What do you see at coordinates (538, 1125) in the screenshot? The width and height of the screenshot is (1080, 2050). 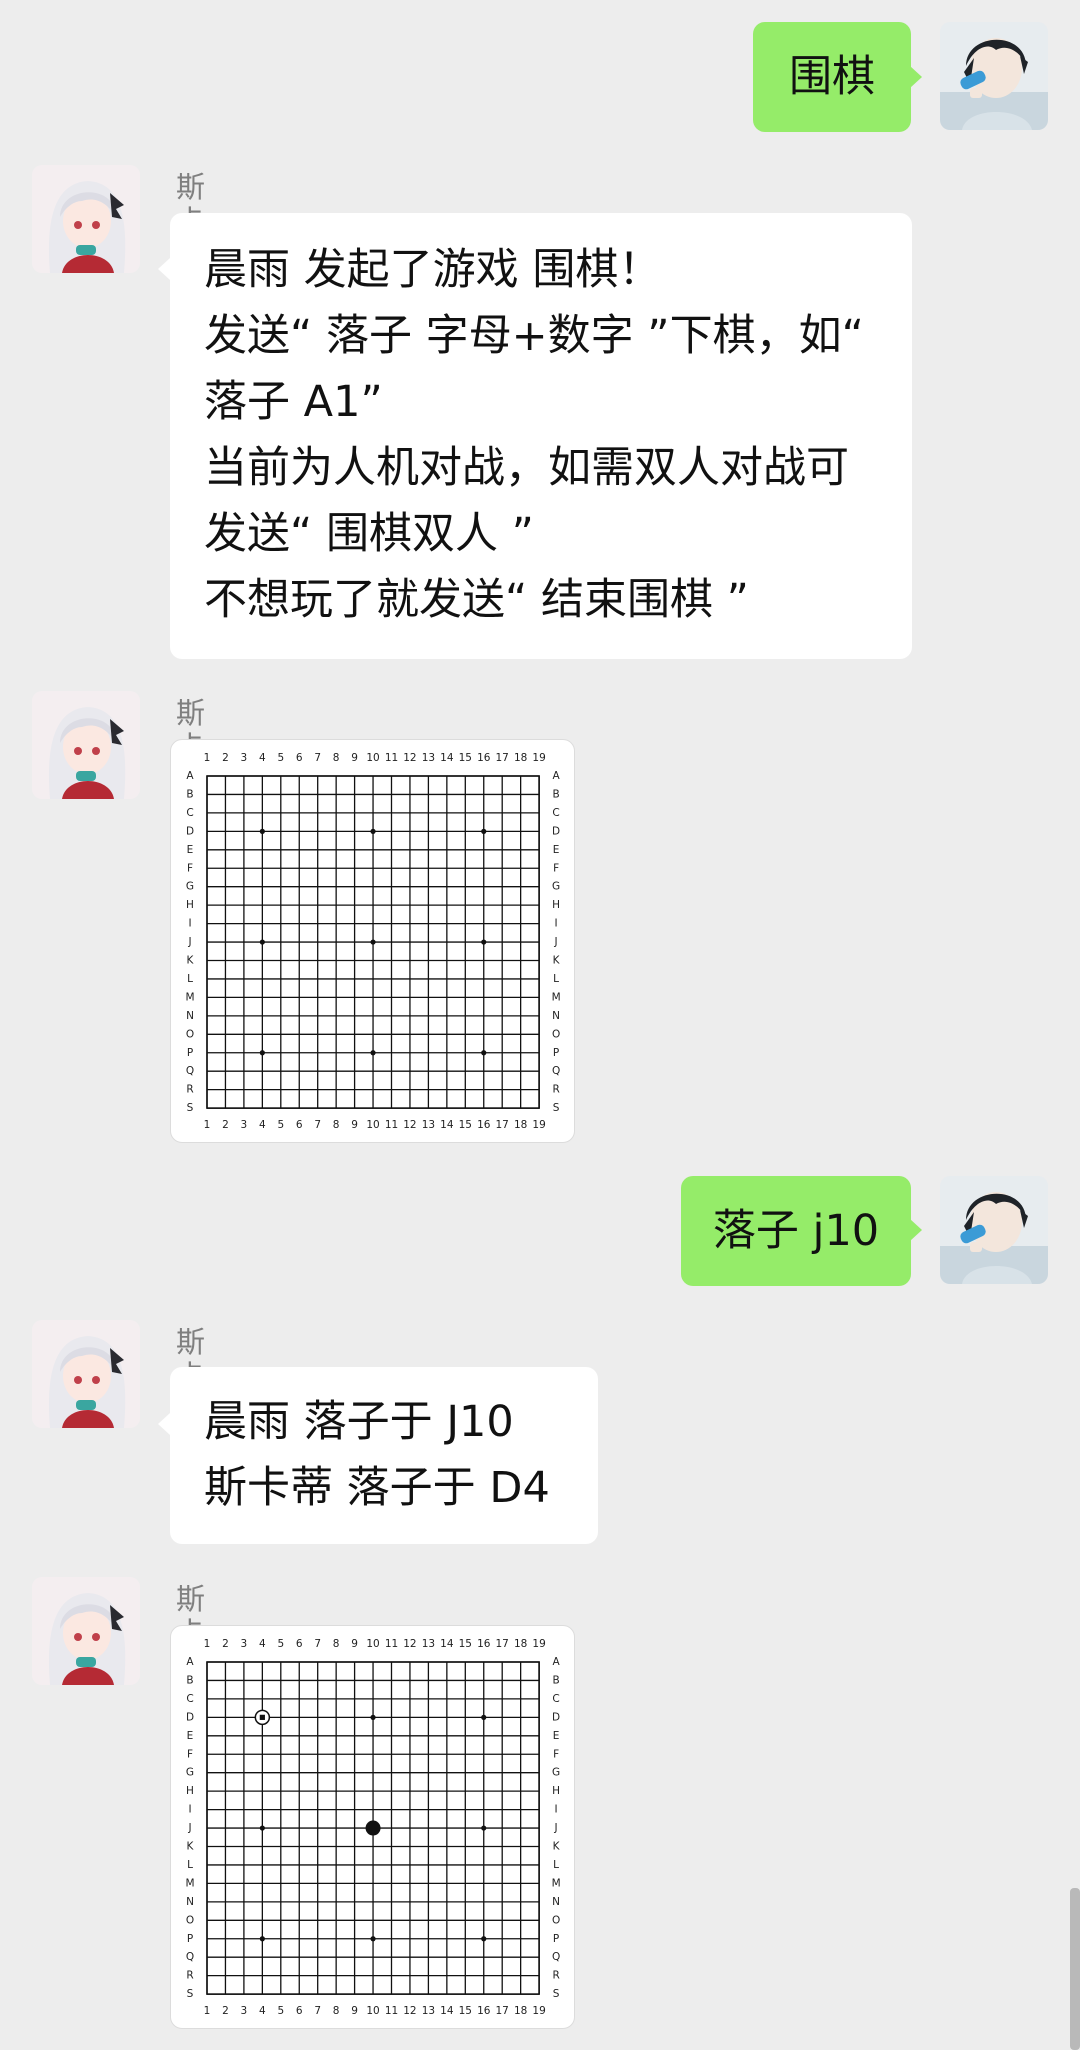 I see `col-label: 19` at bounding box center [538, 1125].